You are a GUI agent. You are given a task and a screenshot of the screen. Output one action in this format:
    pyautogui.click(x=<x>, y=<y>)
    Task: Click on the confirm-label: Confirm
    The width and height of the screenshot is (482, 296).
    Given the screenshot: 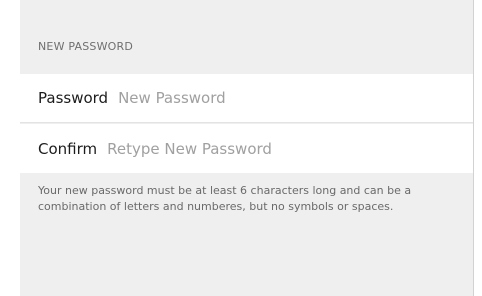 What is the action you would take?
    pyautogui.click(x=68, y=148)
    